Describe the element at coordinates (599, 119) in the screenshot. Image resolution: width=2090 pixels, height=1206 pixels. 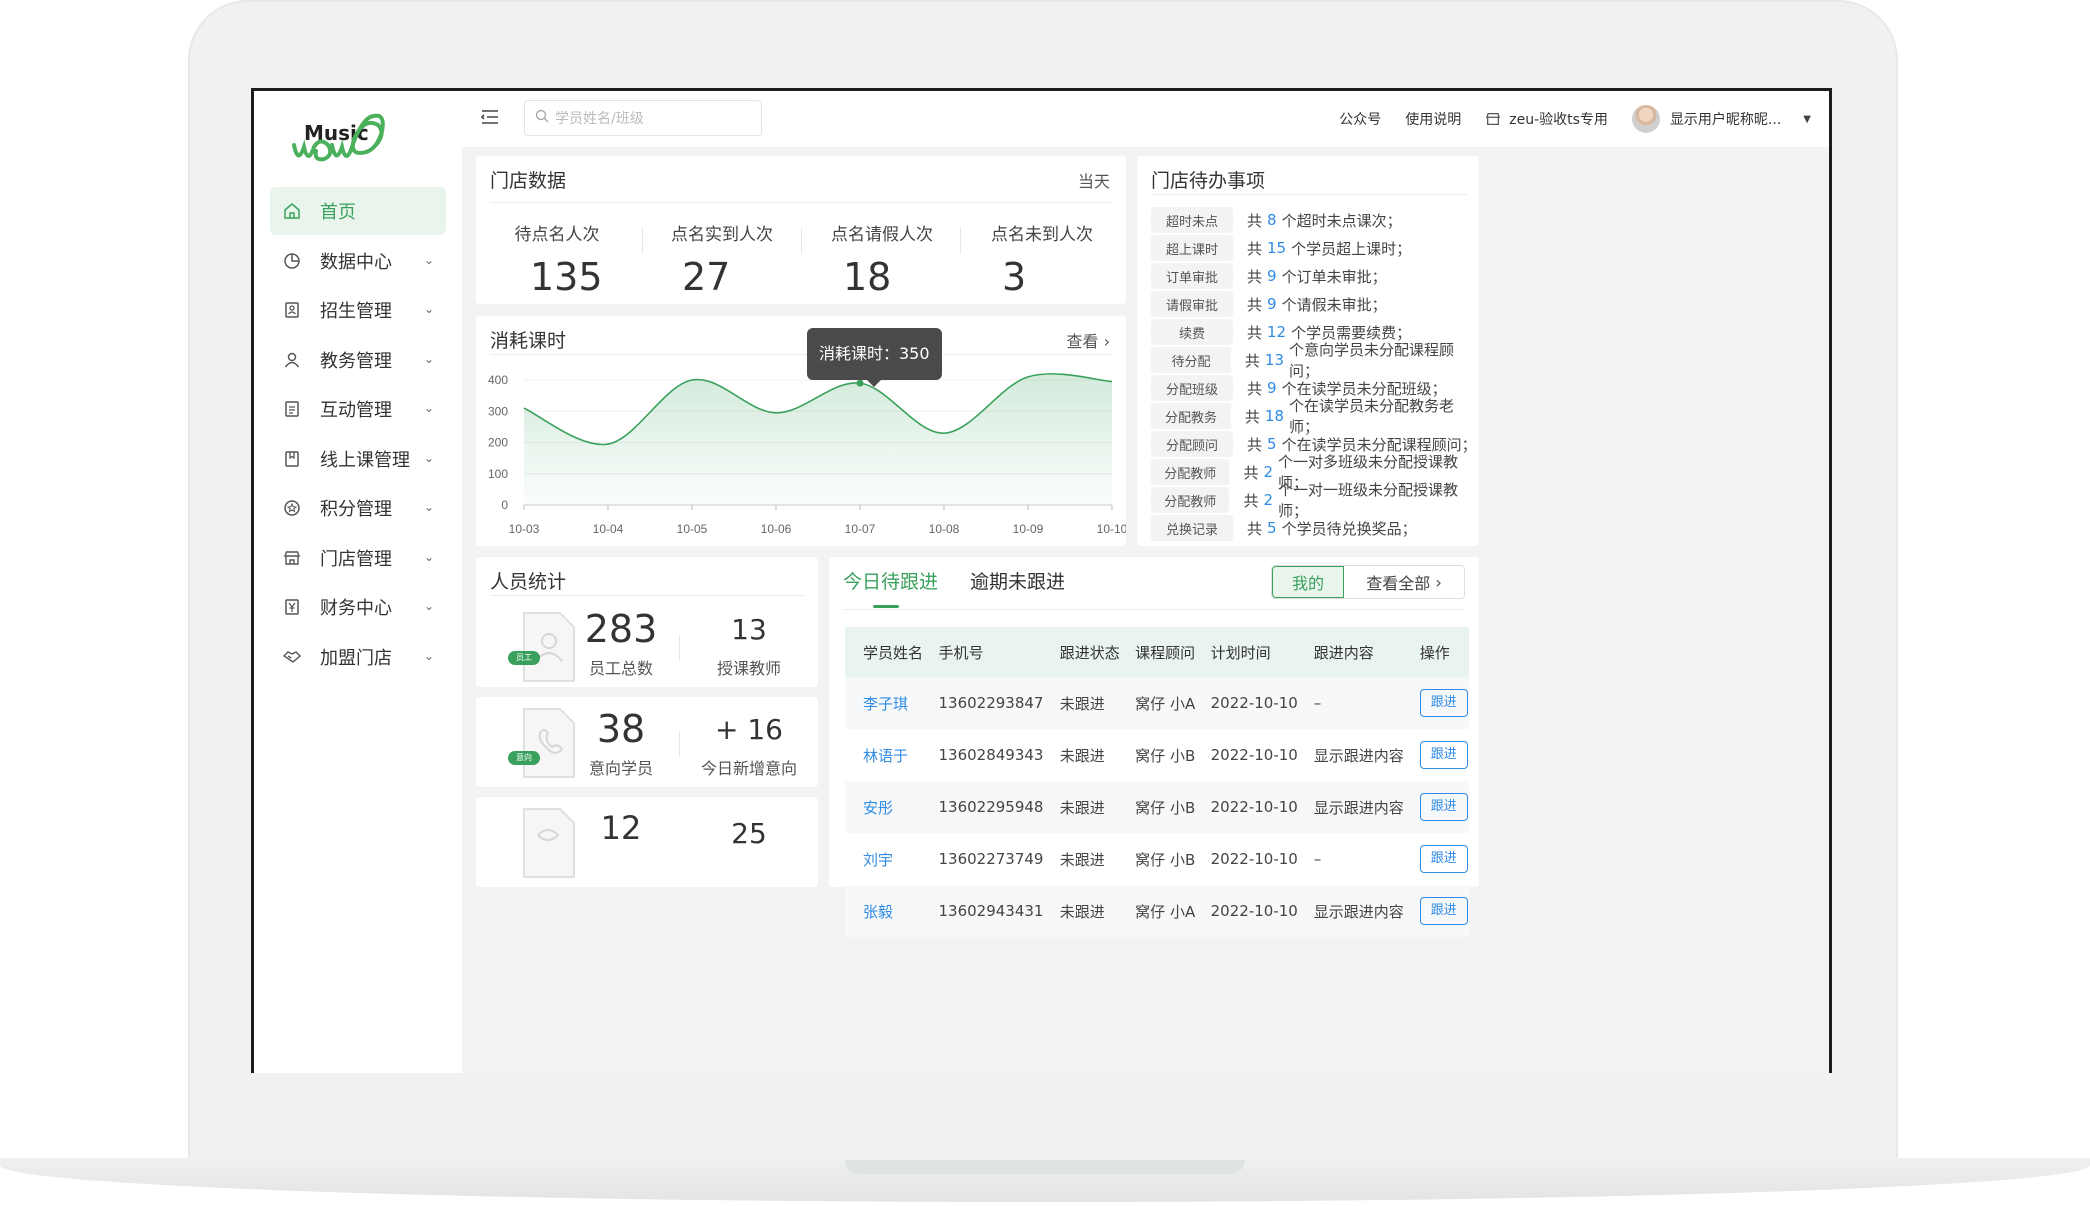
I see `search-placeholder: 学员姓名/班级` at that location.